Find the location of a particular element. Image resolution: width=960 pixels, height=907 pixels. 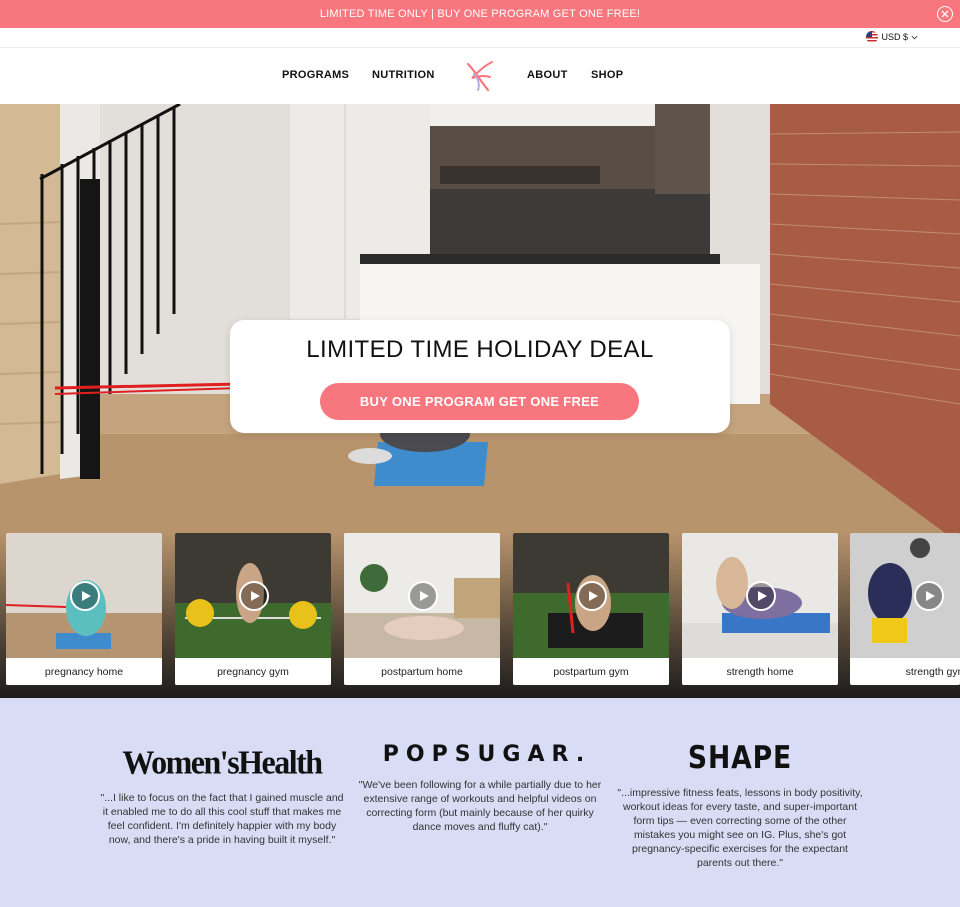

program-label: postpartum gym is located at coordinates (591, 671).